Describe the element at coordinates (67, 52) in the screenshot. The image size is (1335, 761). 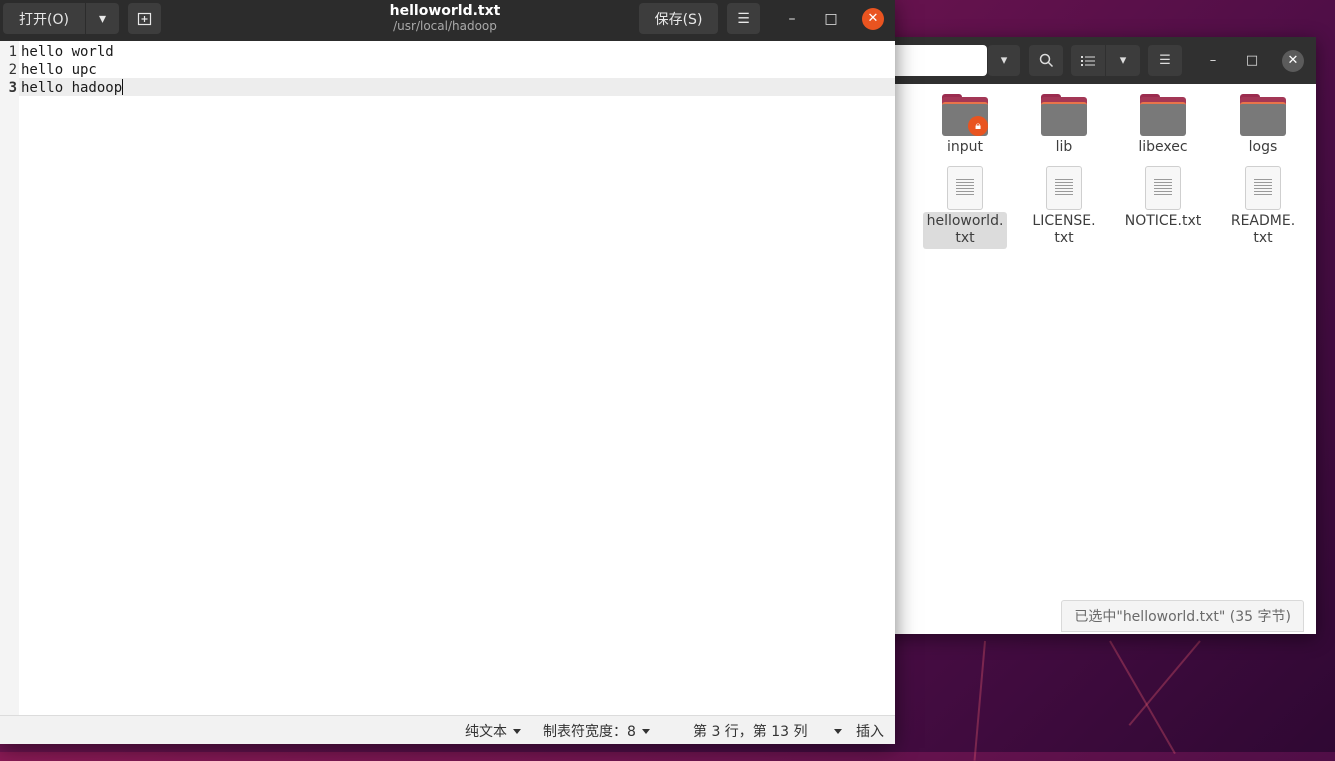
I see `text-line: hello world` at that location.